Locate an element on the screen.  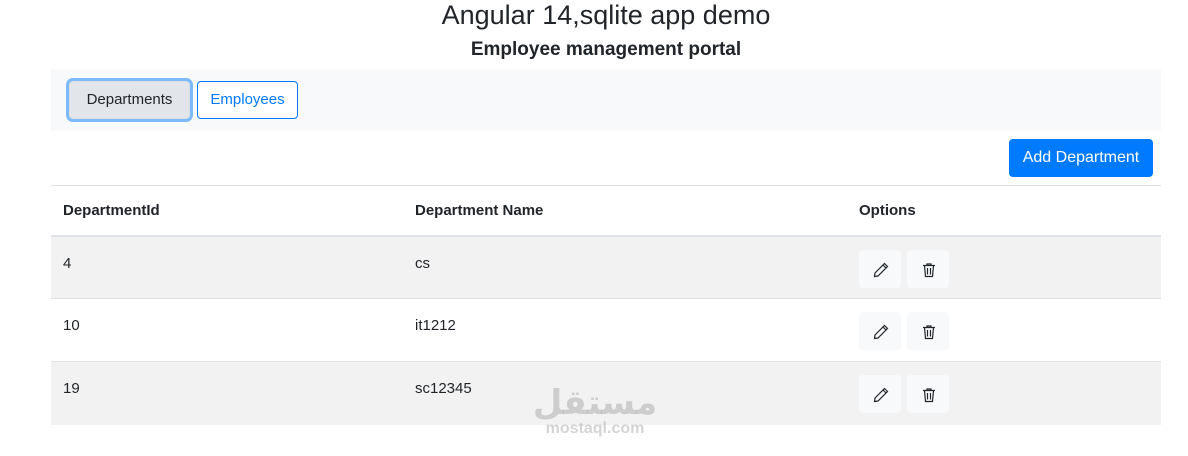
employees-nav-button: Employees is located at coordinates (247, 100).